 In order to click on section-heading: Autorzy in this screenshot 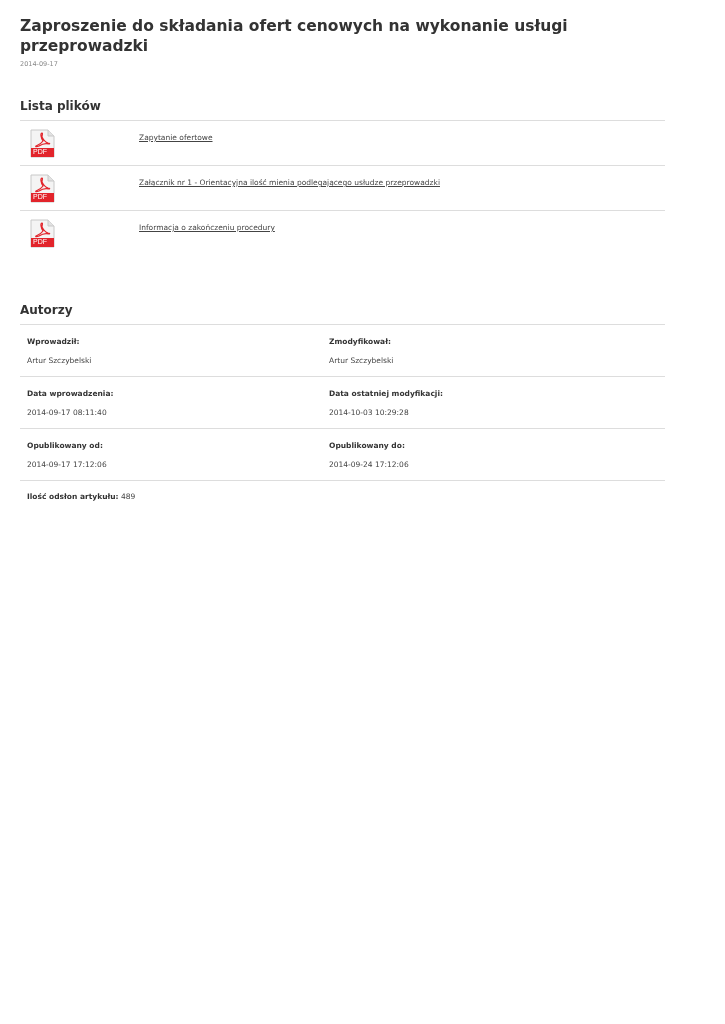, I will do `click(47, 310)`.